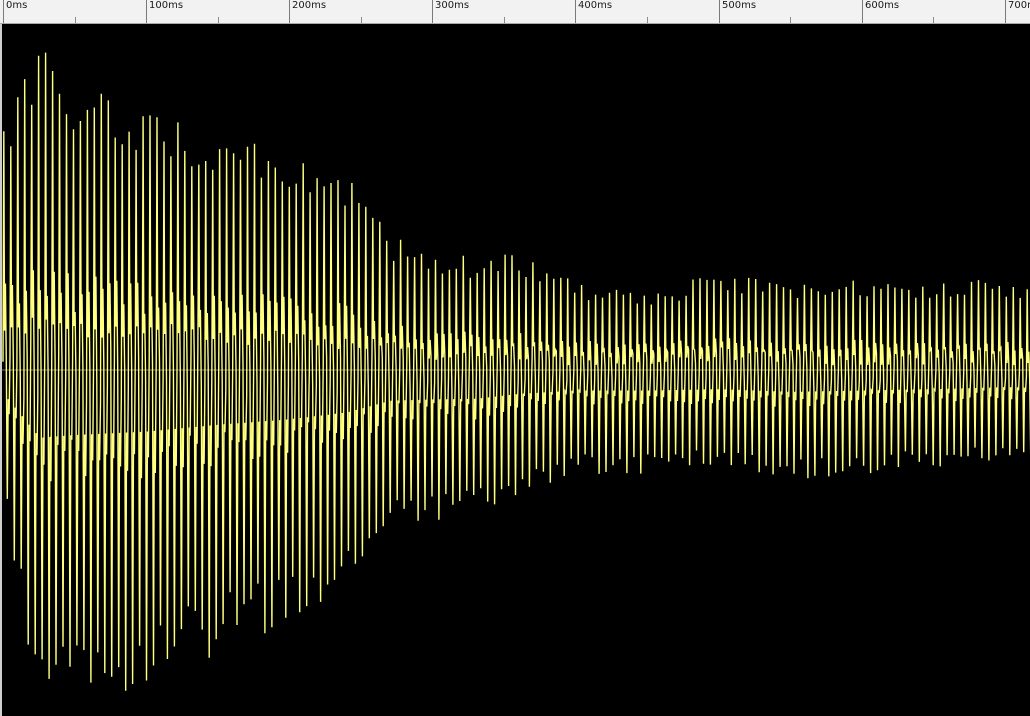 Image resolution: width=1030 pixels, height=716 pixels. What do you see at coordinates (515, 12) in the screenshot?
I see `time-ruler: 0ms 100ms 200ms 300ms 400ms 500ms 600ms 700ms` at bounding box center [515, 12].